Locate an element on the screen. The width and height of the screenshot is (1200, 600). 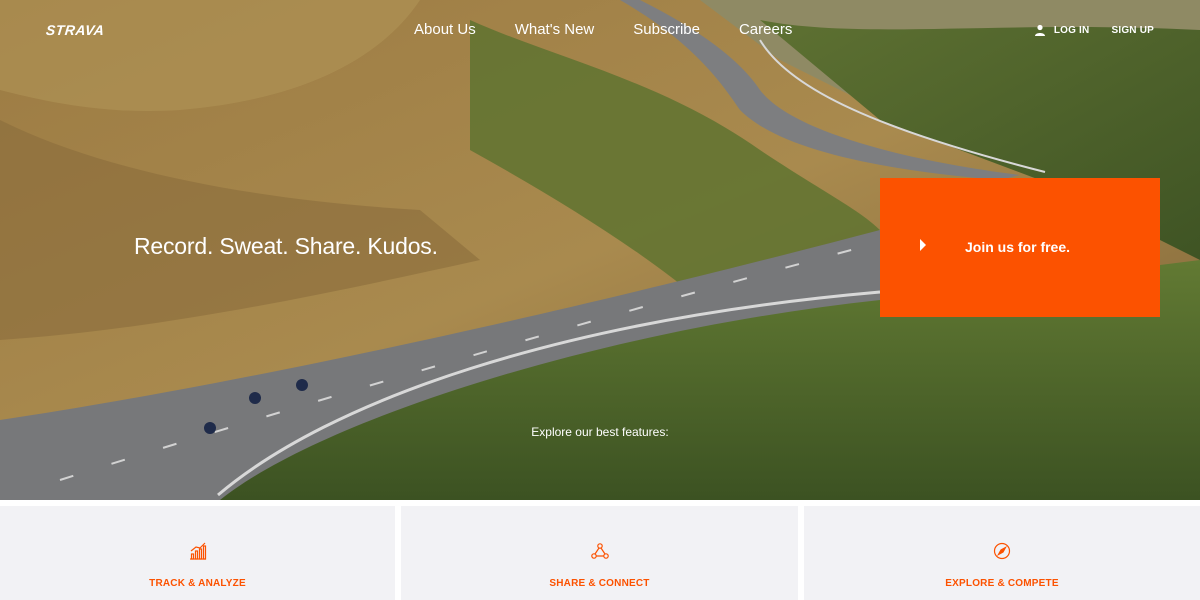
feature-explore-compete: EXPLORE & COMPETE is located at coordinates (1002, 553).